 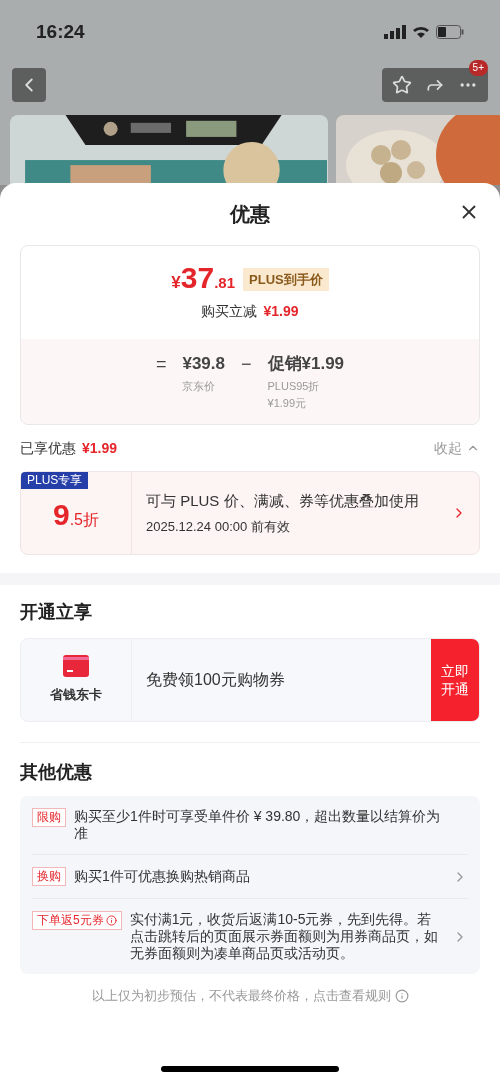 What do you see at coordinates (287, 403) in the screenshot?
I see `price-note: ¥1.99元` at bounding box center [287, 403].